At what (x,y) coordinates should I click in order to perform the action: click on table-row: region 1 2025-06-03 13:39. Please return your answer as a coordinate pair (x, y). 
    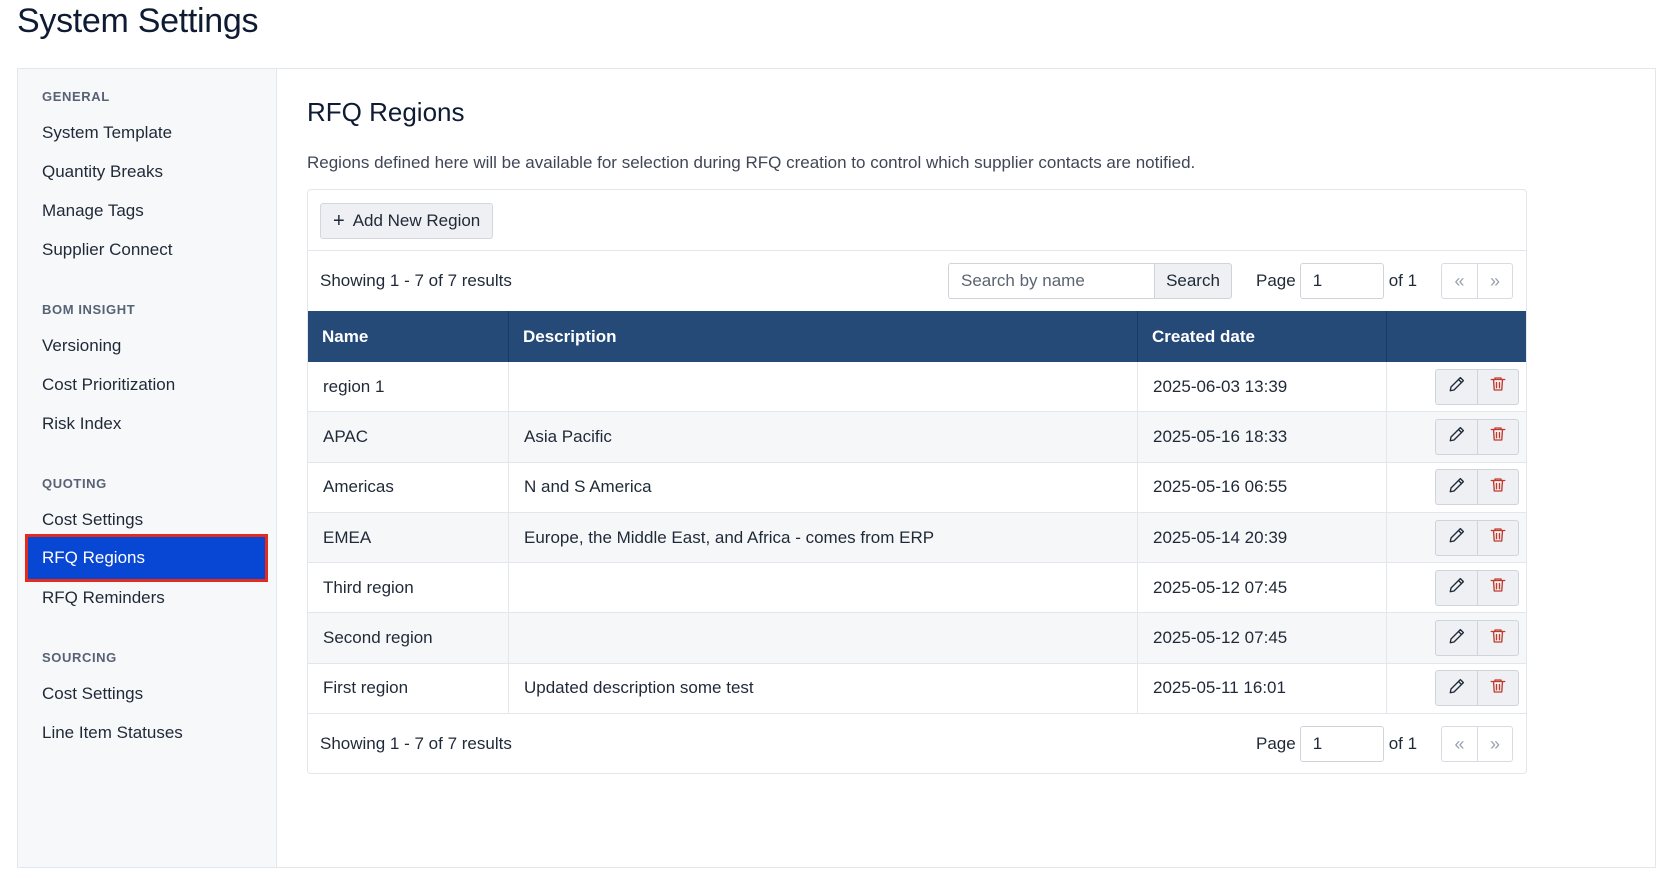
    Looking at the image, I should click on (917, 387).